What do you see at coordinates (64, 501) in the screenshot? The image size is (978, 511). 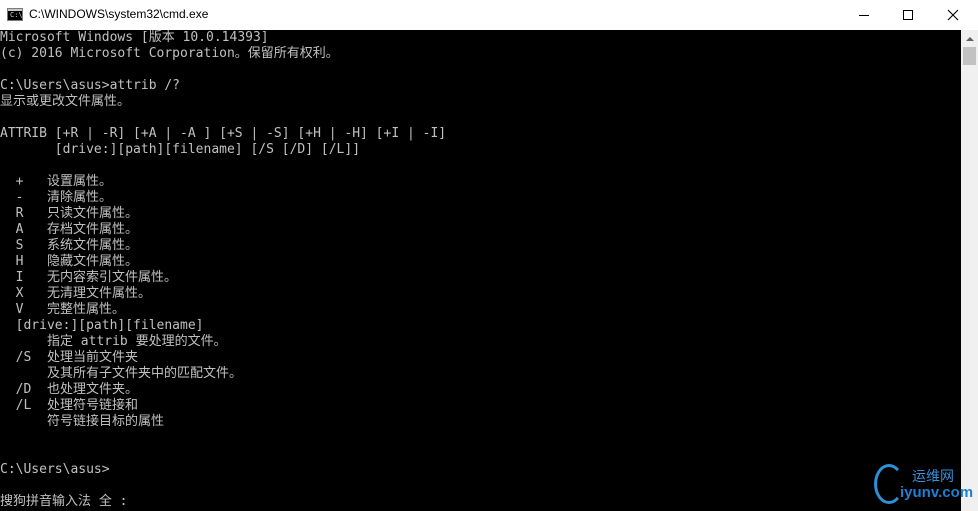 I see `ime-status-bar: 搜狗拼音输入法 全 :` at bounding box center [64, 501].